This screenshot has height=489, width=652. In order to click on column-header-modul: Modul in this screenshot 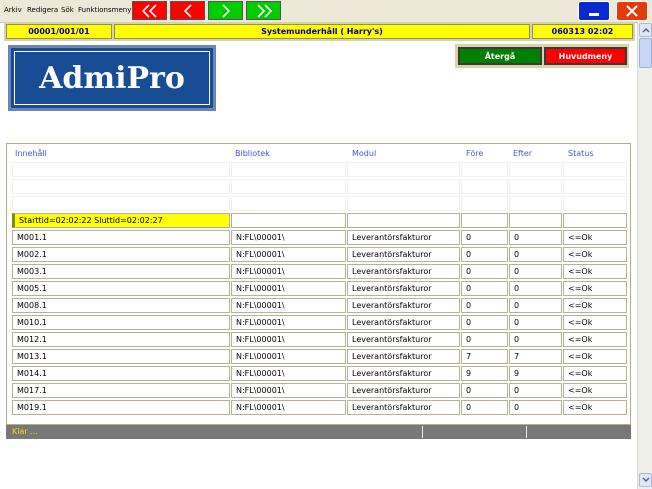, I will do `click(364, 153)`.